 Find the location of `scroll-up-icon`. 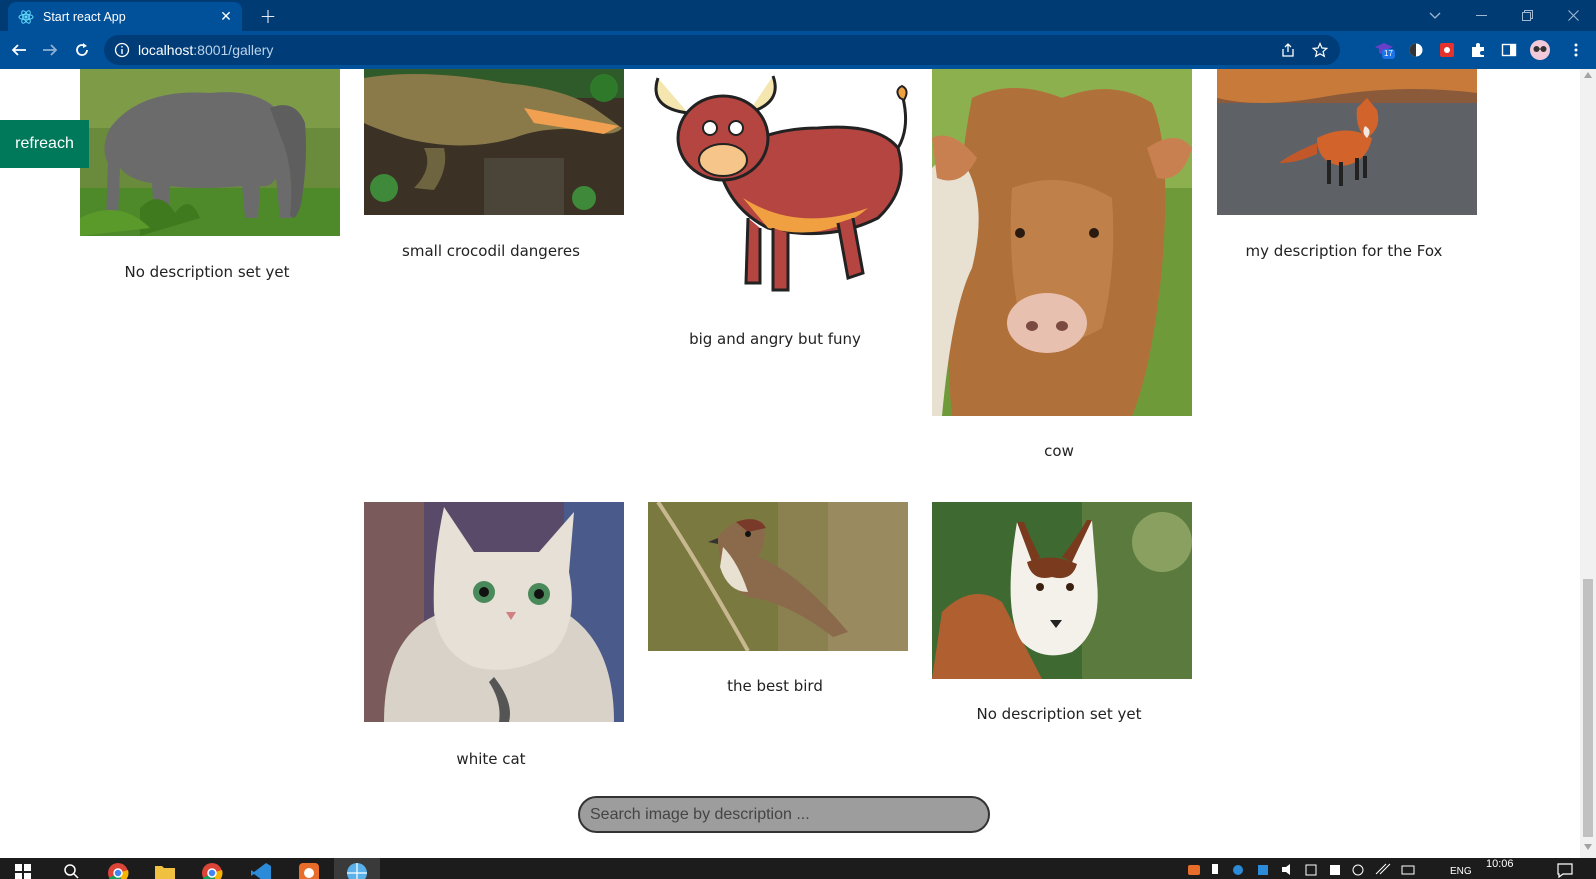

scroll-up-icon is located at coordinates (1588, 75).